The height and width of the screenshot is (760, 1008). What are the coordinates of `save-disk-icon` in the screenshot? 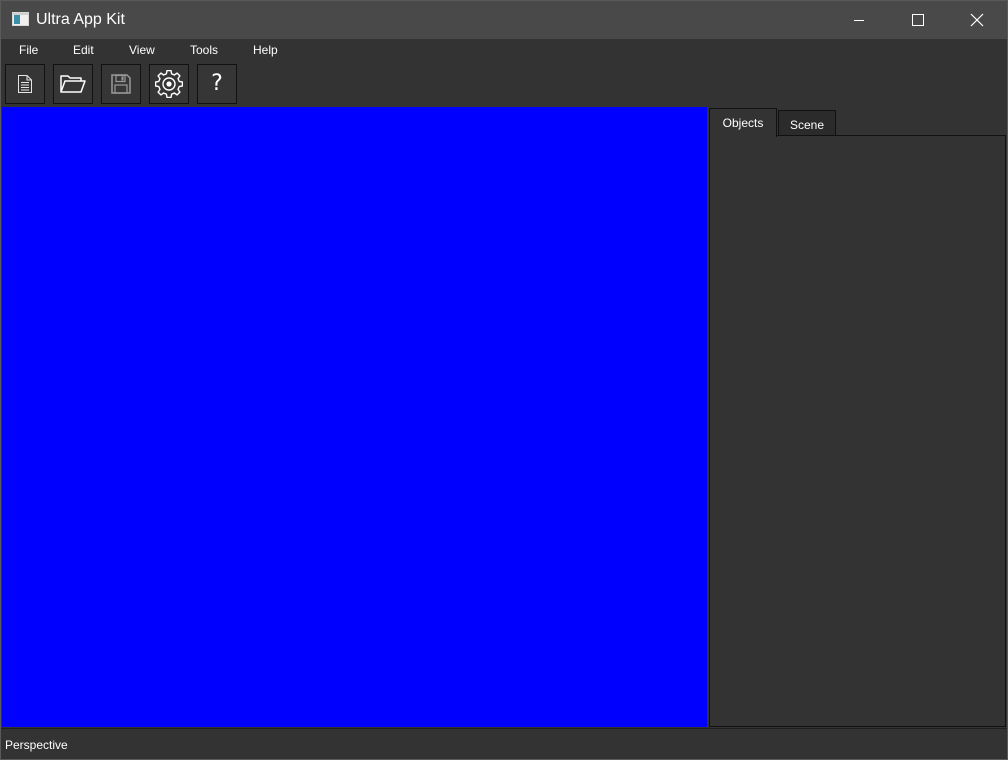 It's located at (121, 84).